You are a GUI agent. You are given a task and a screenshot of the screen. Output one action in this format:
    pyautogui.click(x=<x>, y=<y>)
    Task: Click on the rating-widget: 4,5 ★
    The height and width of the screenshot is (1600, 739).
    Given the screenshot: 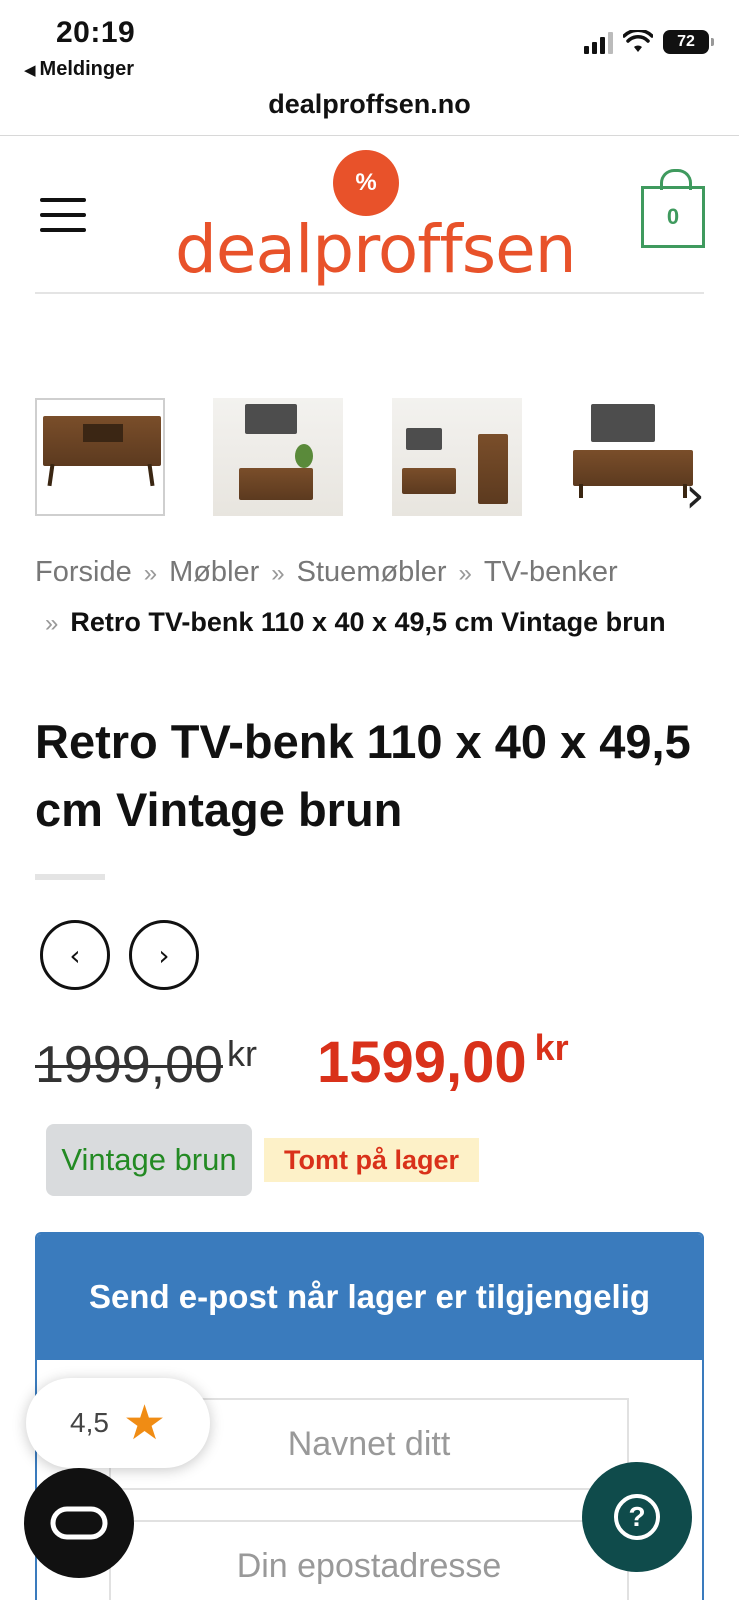 What is the action you would take?
    pyautogui.click(x=118, y=1423)
    